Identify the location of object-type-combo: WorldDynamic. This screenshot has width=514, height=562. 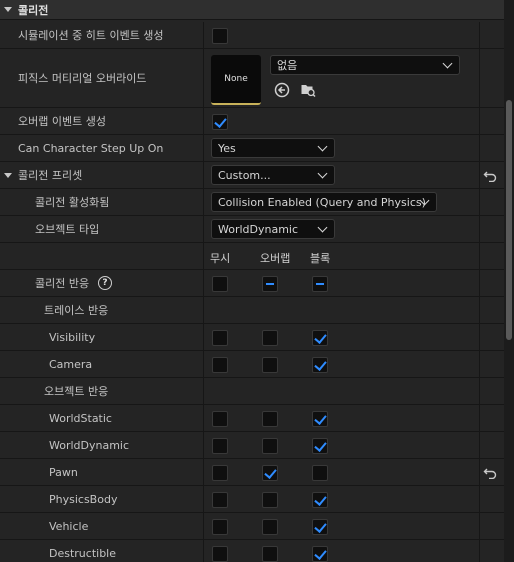
(273, 229).